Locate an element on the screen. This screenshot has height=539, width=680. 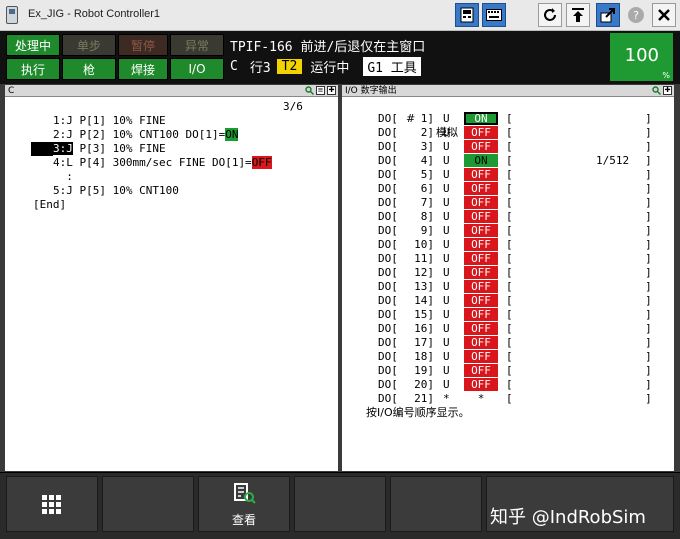
io-sim-flag: * is located at coordinates (446, 399).